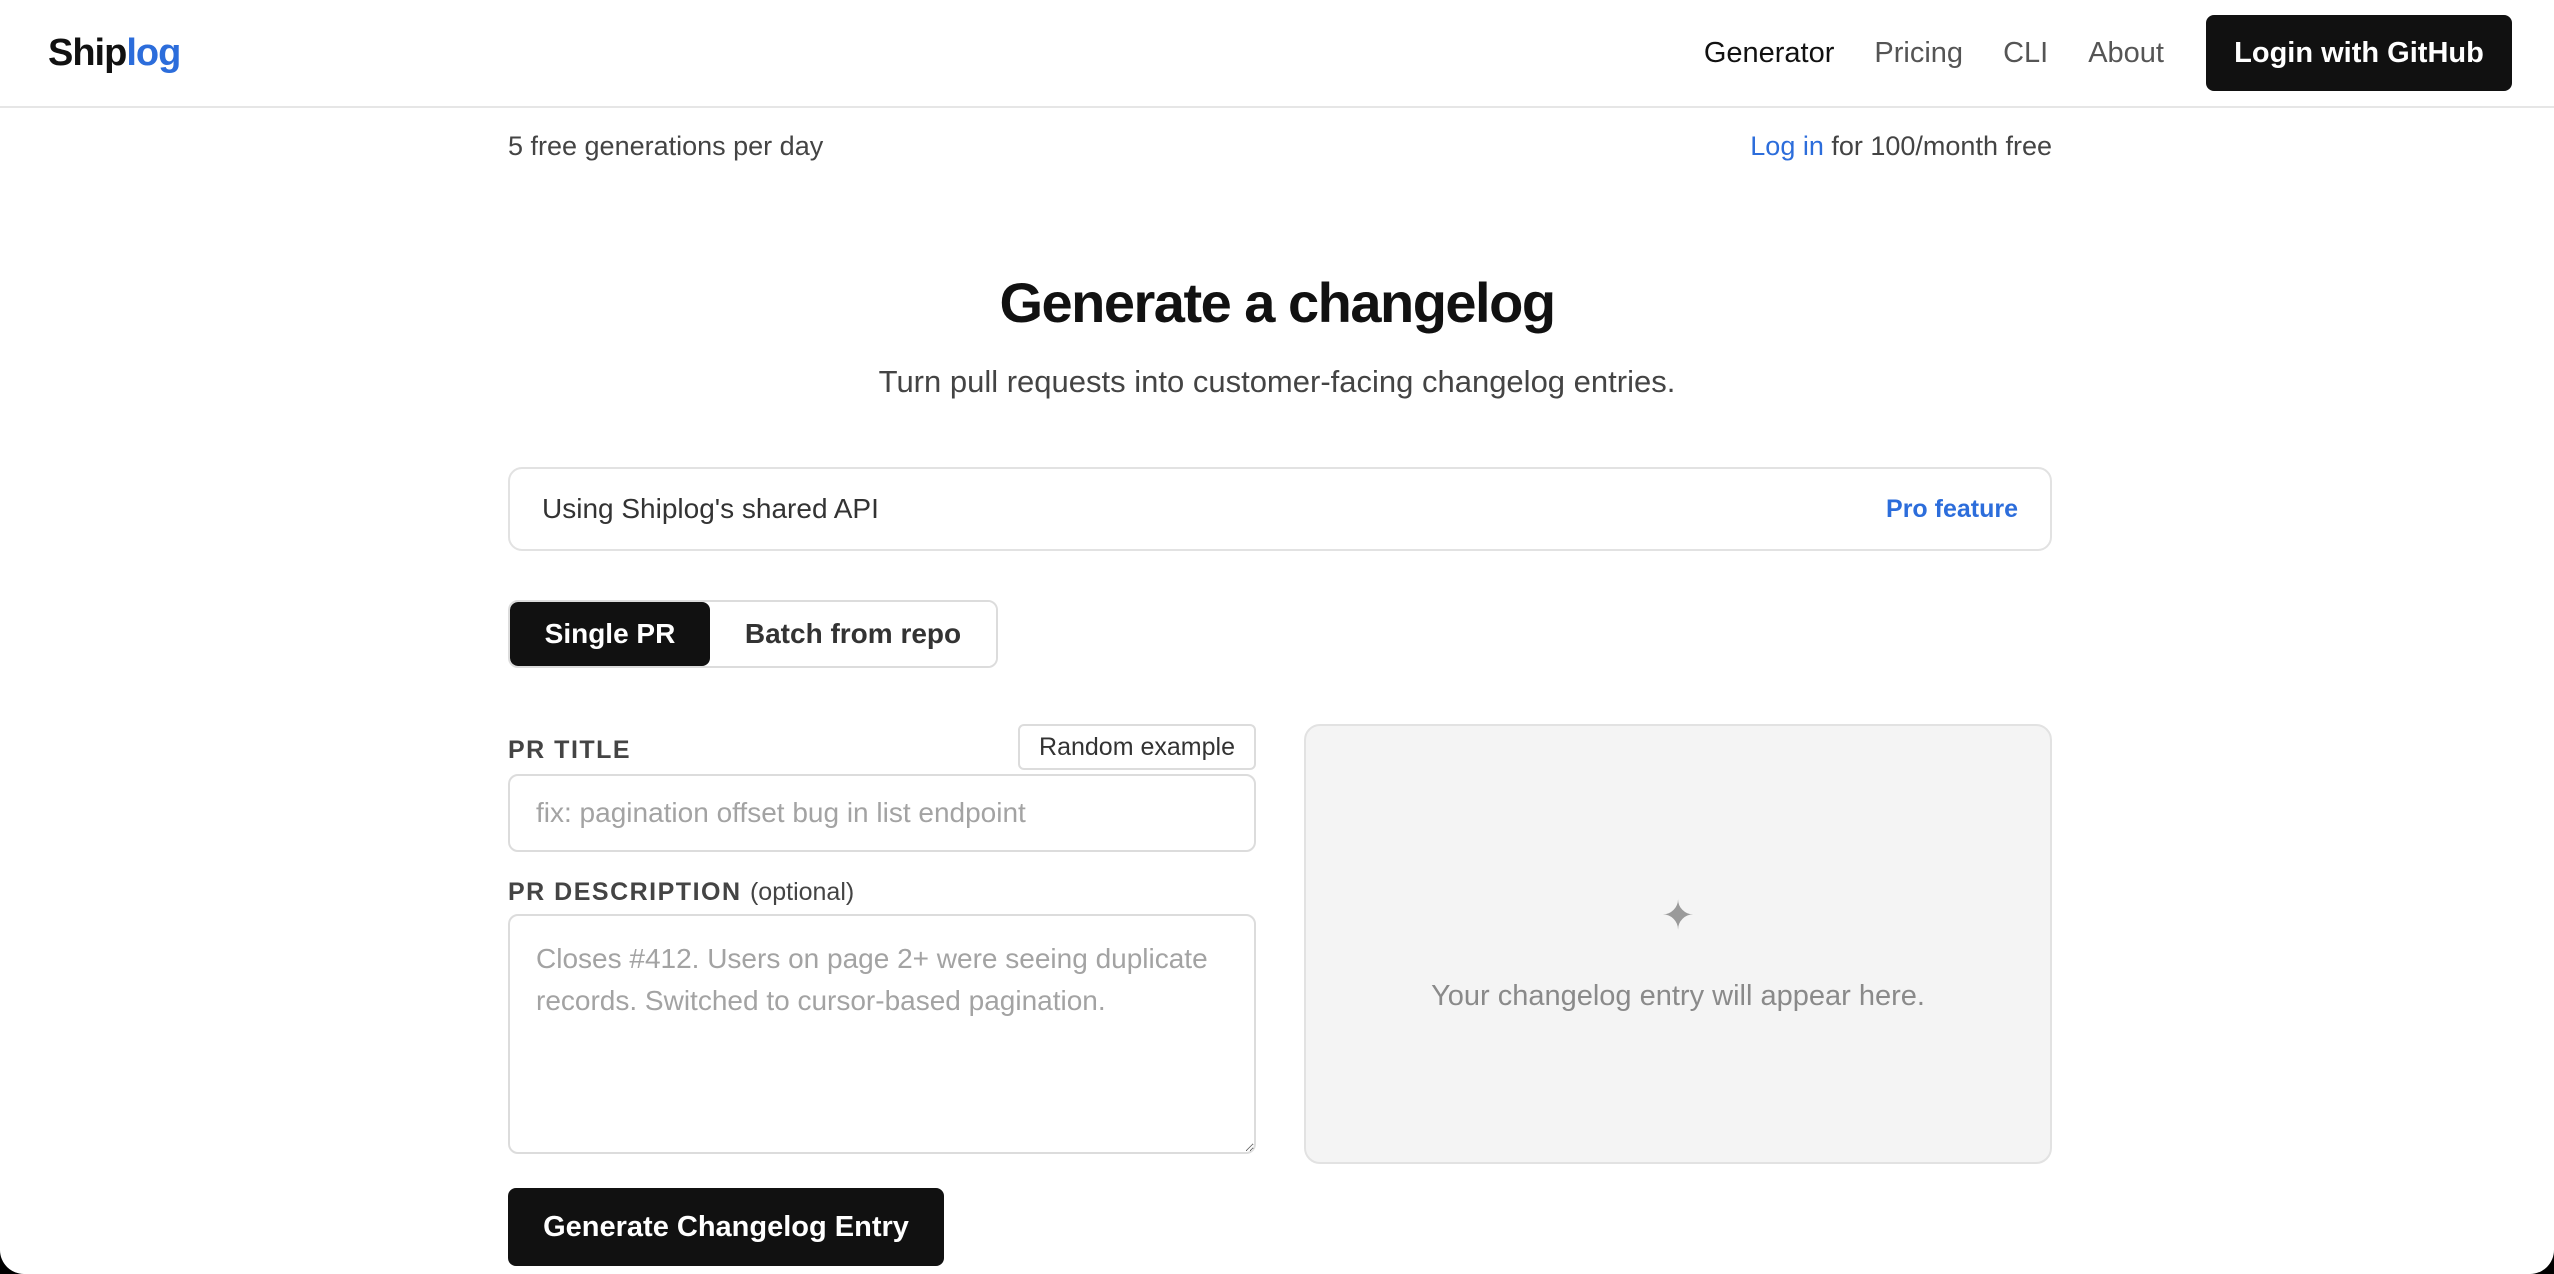 This screenshot has height=1274, width=2554. What do you see at coordinates (610, 634) in the screenshot?
I see `tab-single-pr: Single PR` at bounding box center [610, 634].